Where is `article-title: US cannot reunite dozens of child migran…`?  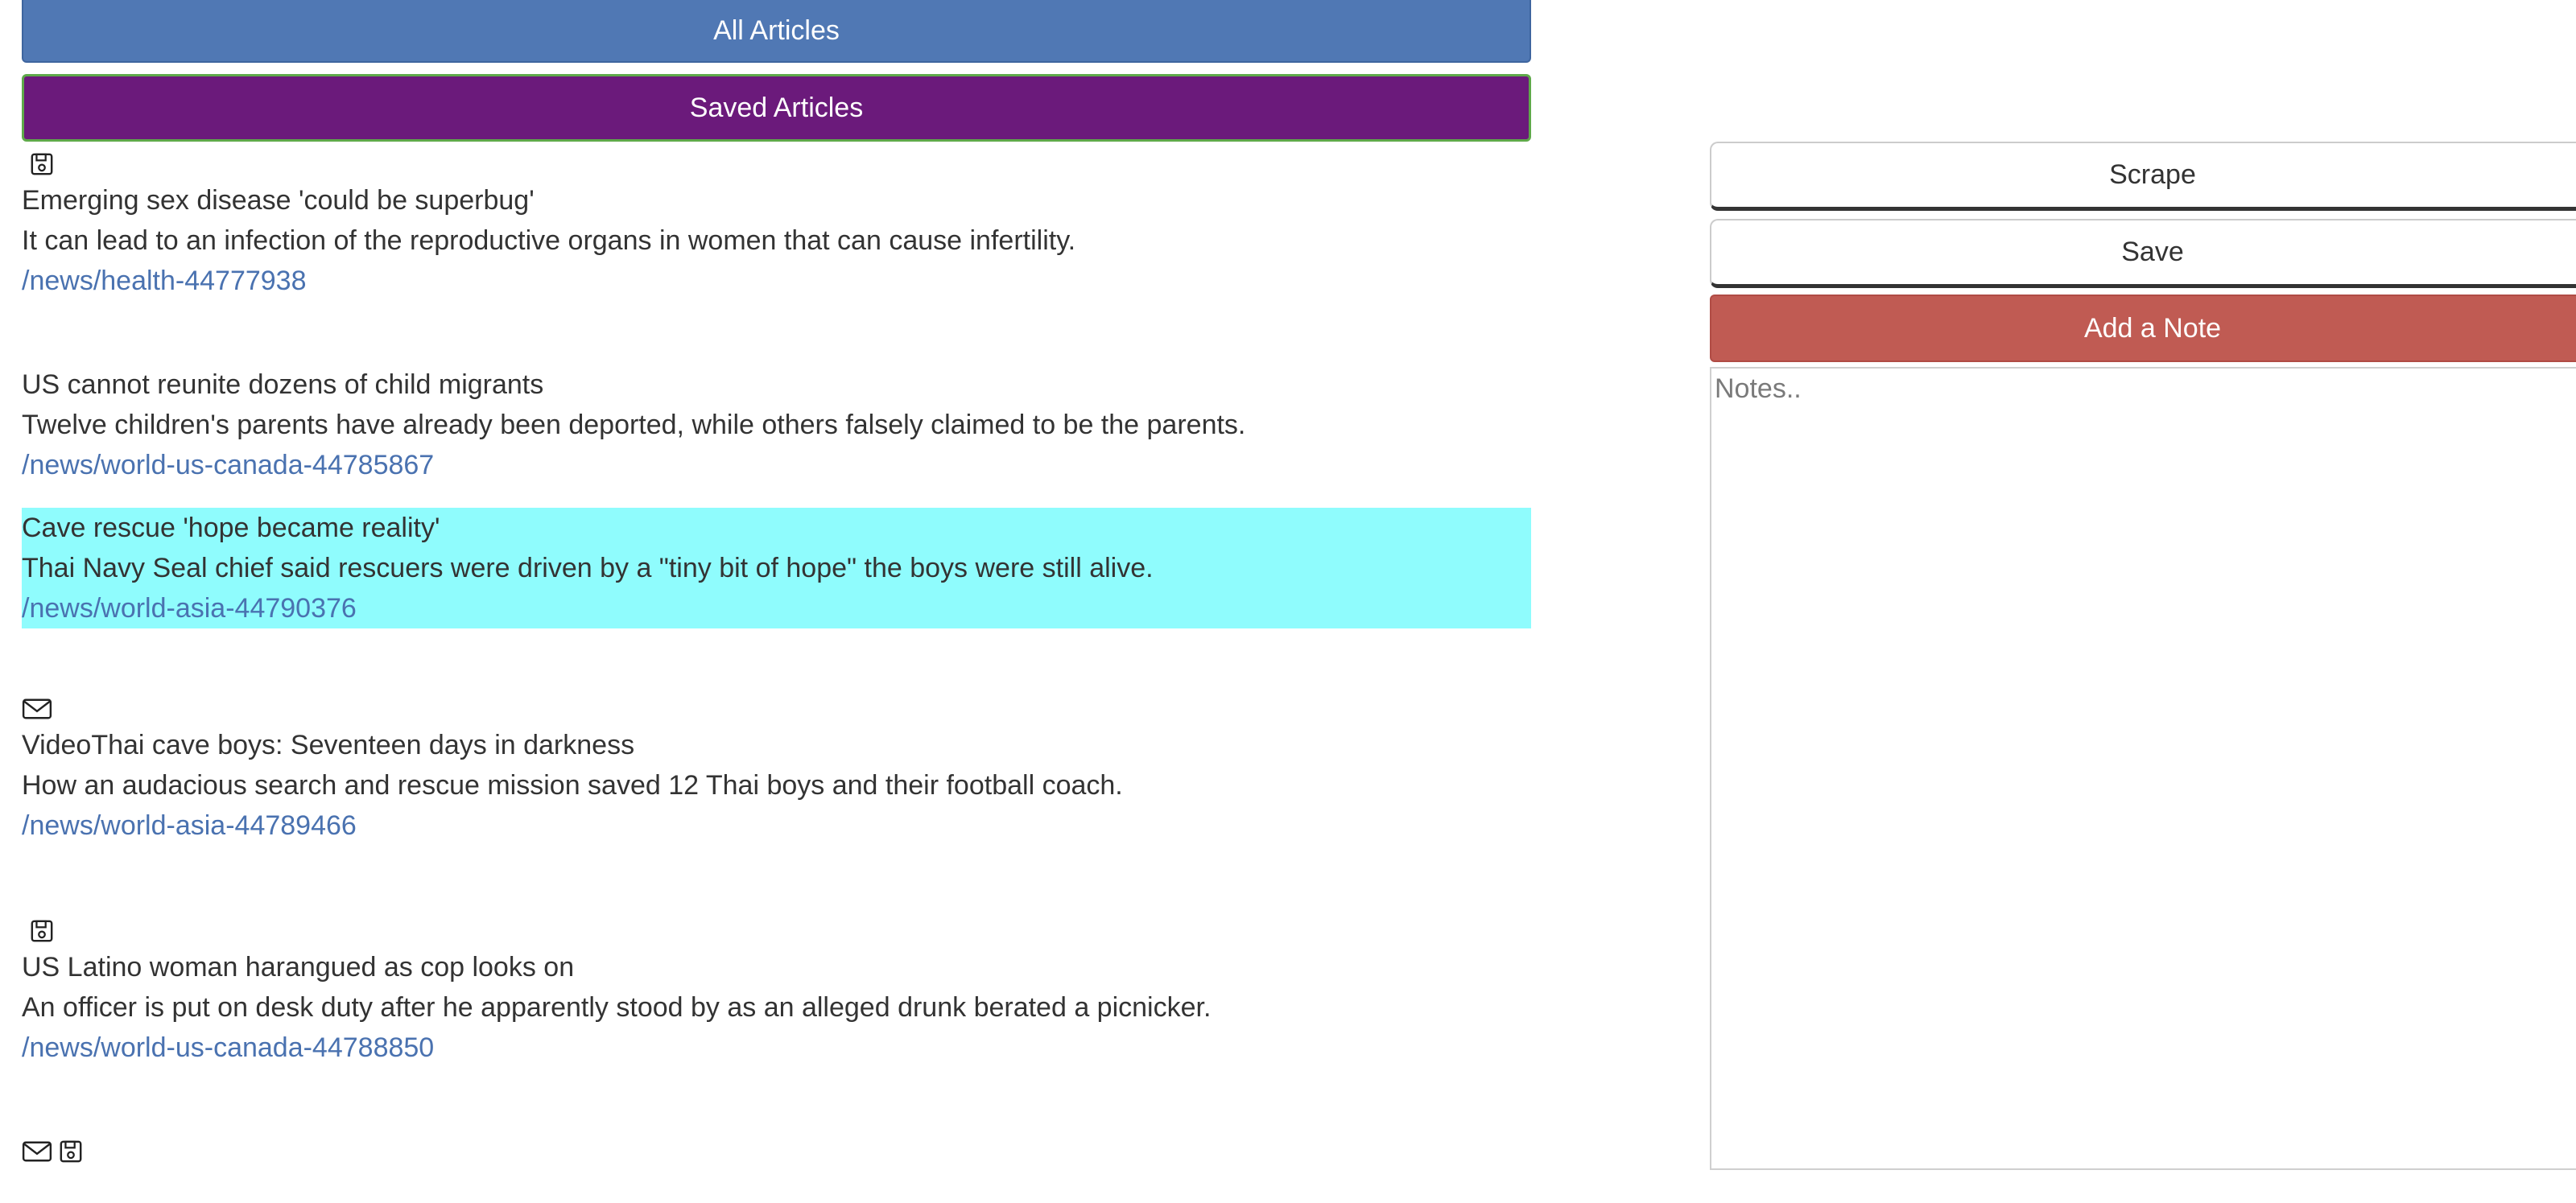 article-title: US cannot reunite dozens of child migran… is located at coordinates (283, 384).